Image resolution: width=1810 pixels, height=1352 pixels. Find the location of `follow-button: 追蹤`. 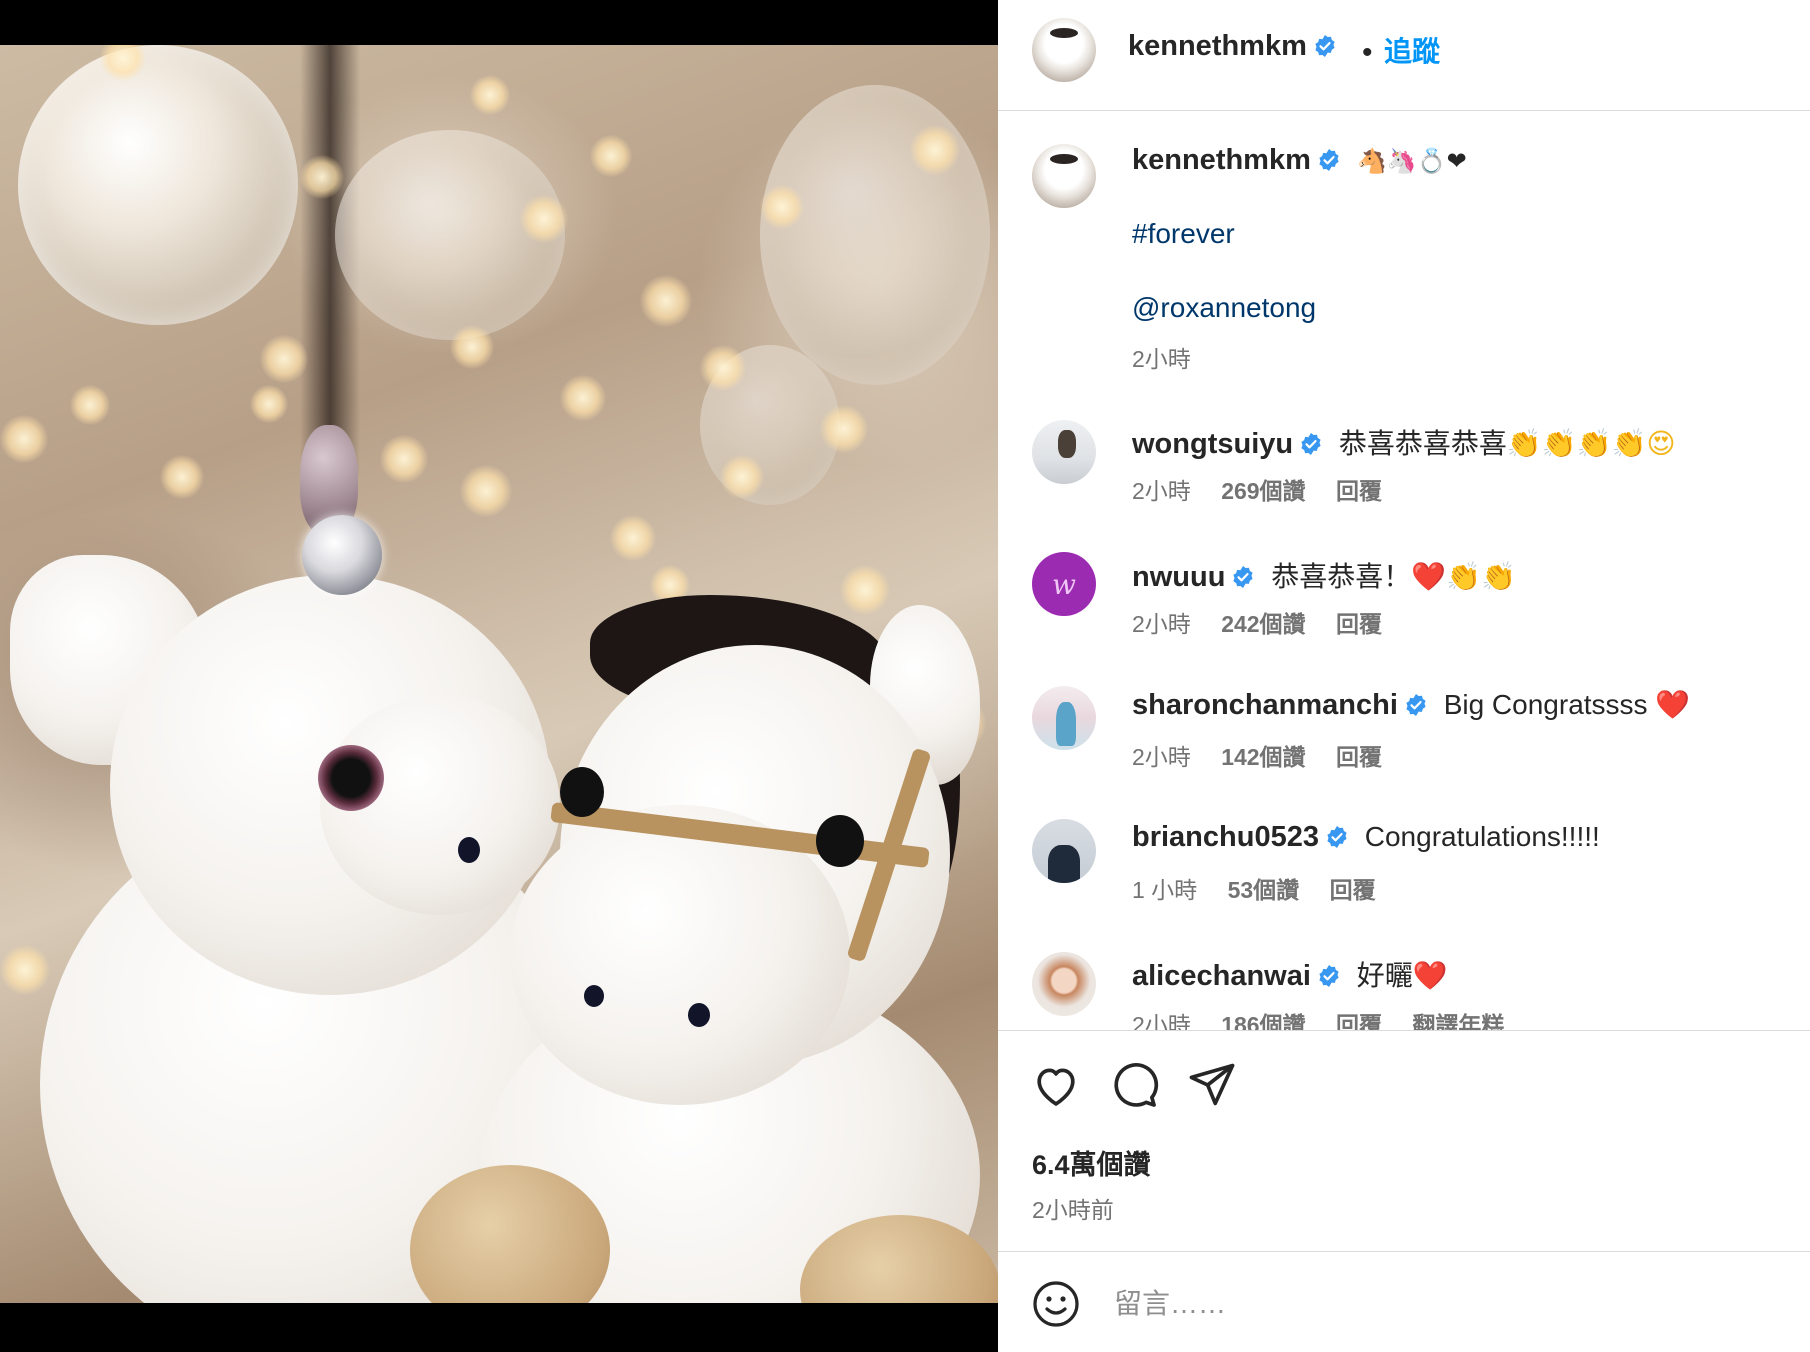

follow-button: 追蹤 is located at coordinates (1412, 50).